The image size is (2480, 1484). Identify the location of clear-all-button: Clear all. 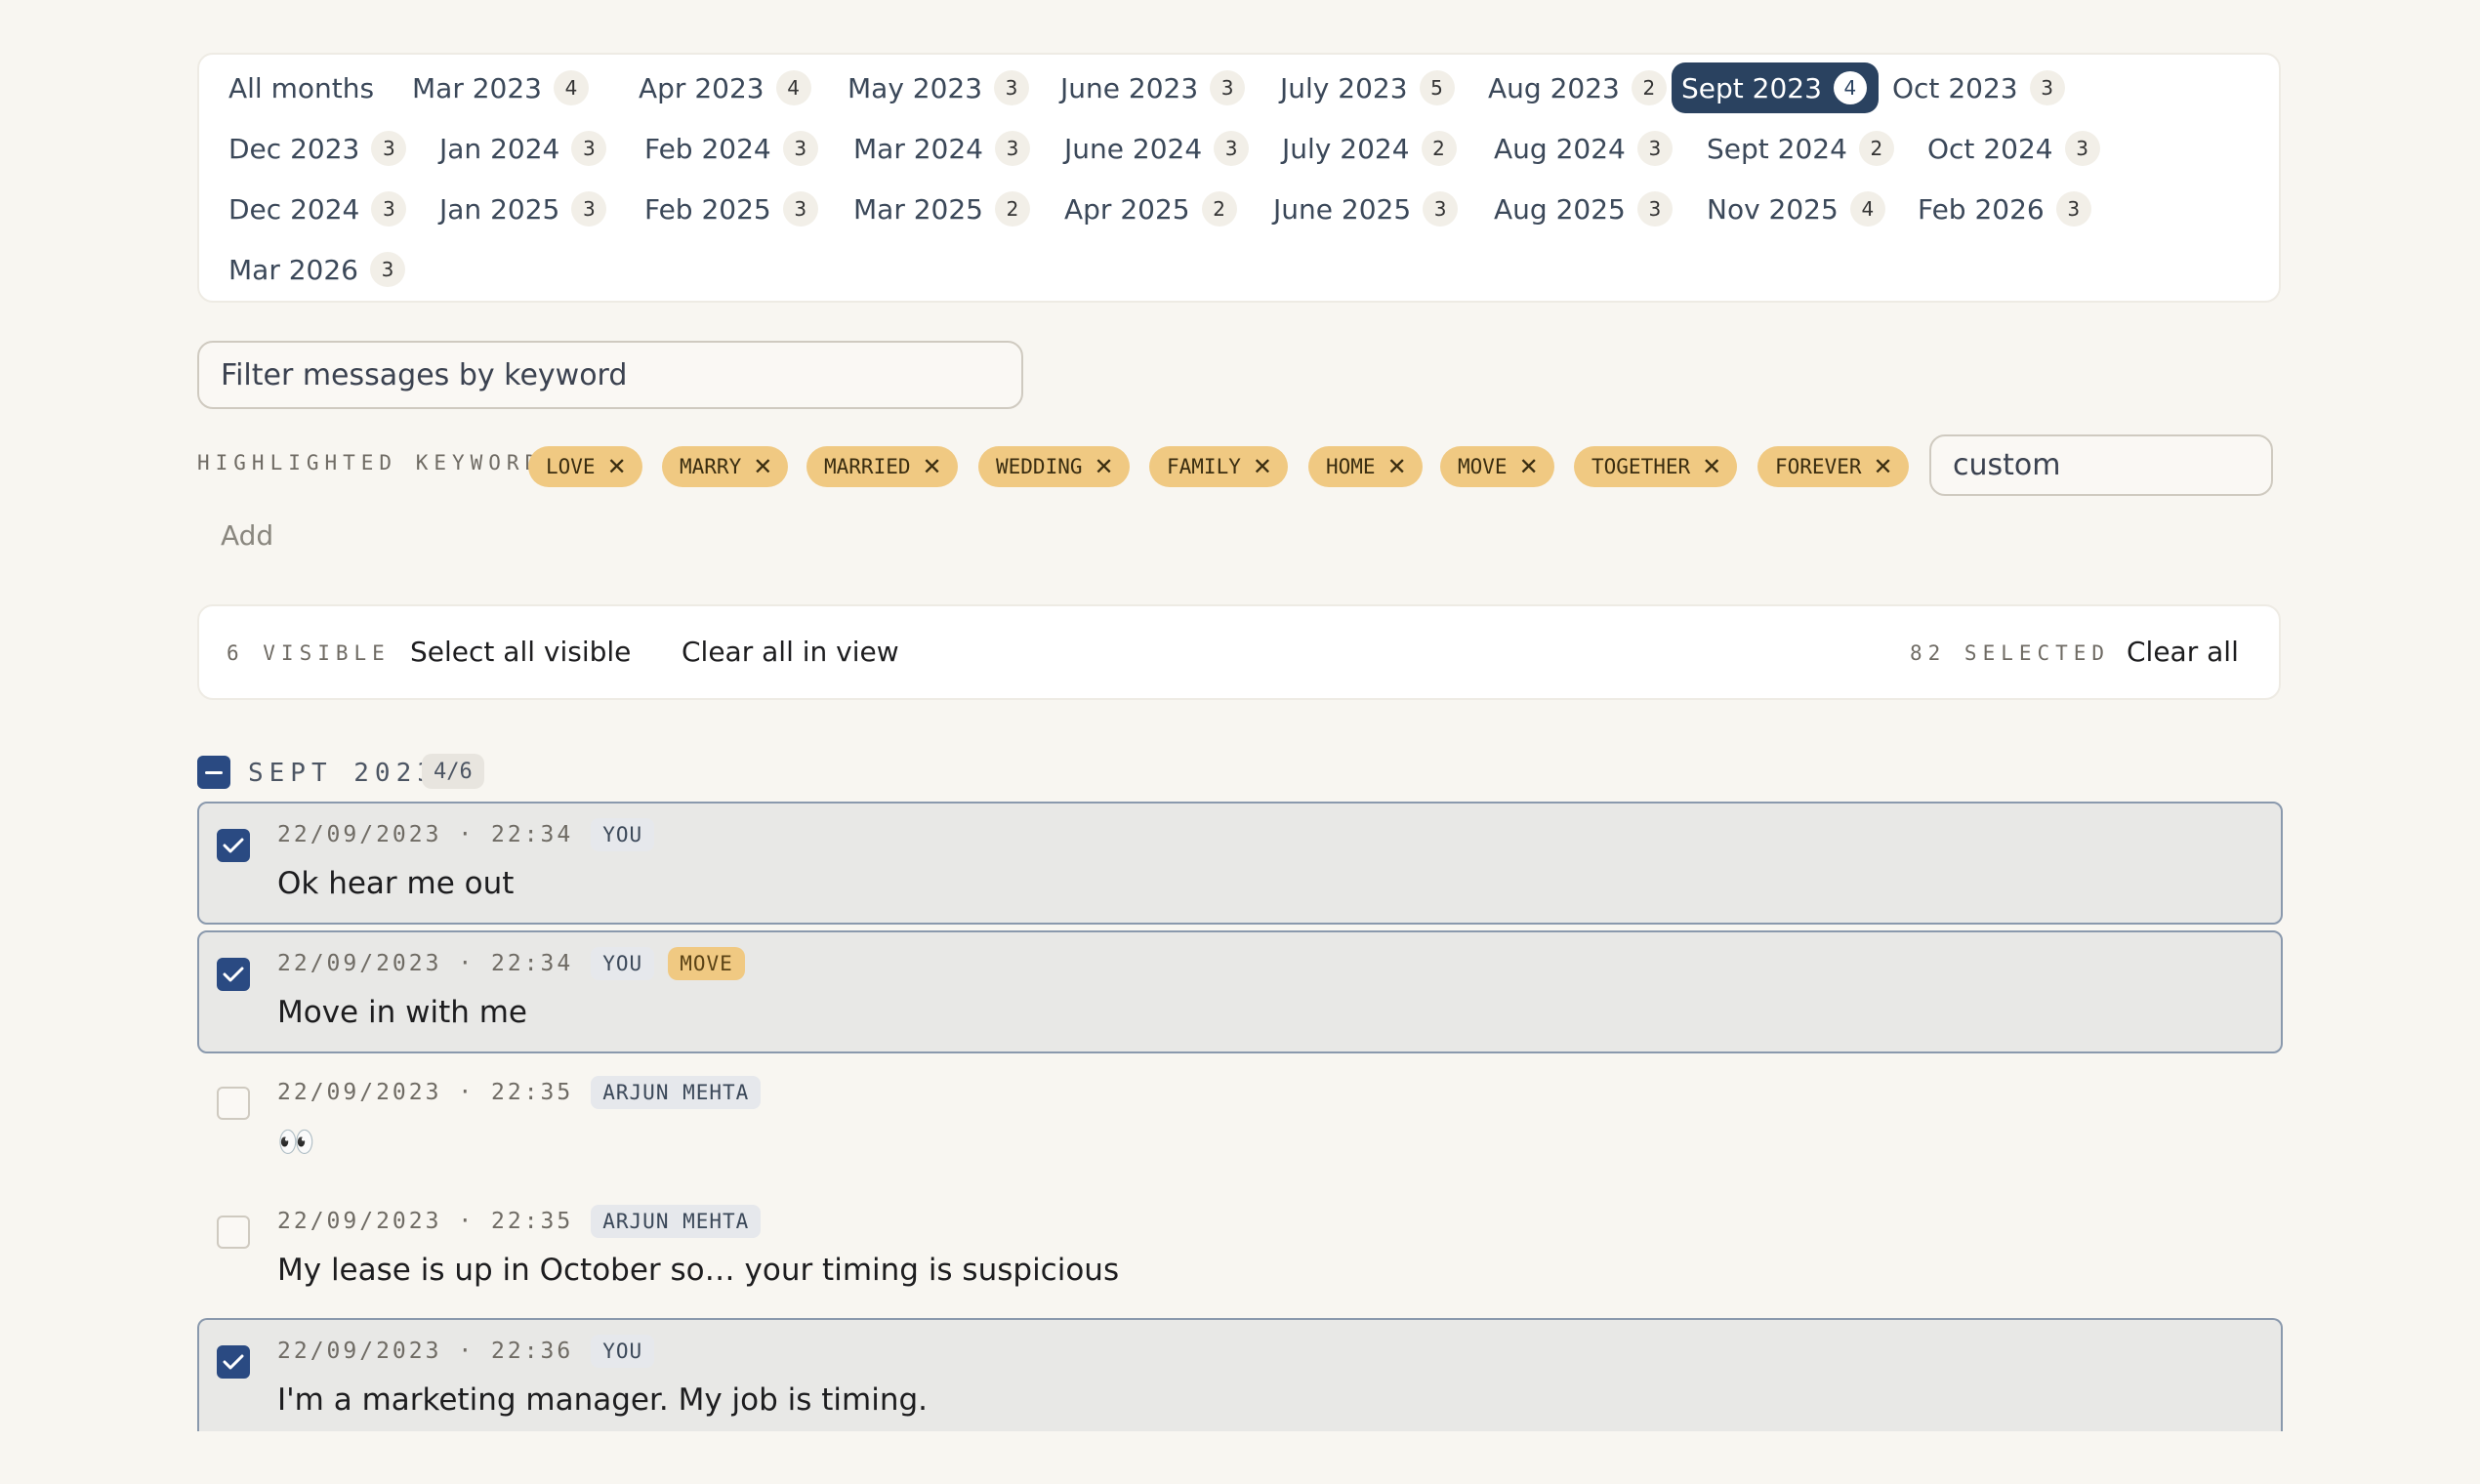
(2183, 652).